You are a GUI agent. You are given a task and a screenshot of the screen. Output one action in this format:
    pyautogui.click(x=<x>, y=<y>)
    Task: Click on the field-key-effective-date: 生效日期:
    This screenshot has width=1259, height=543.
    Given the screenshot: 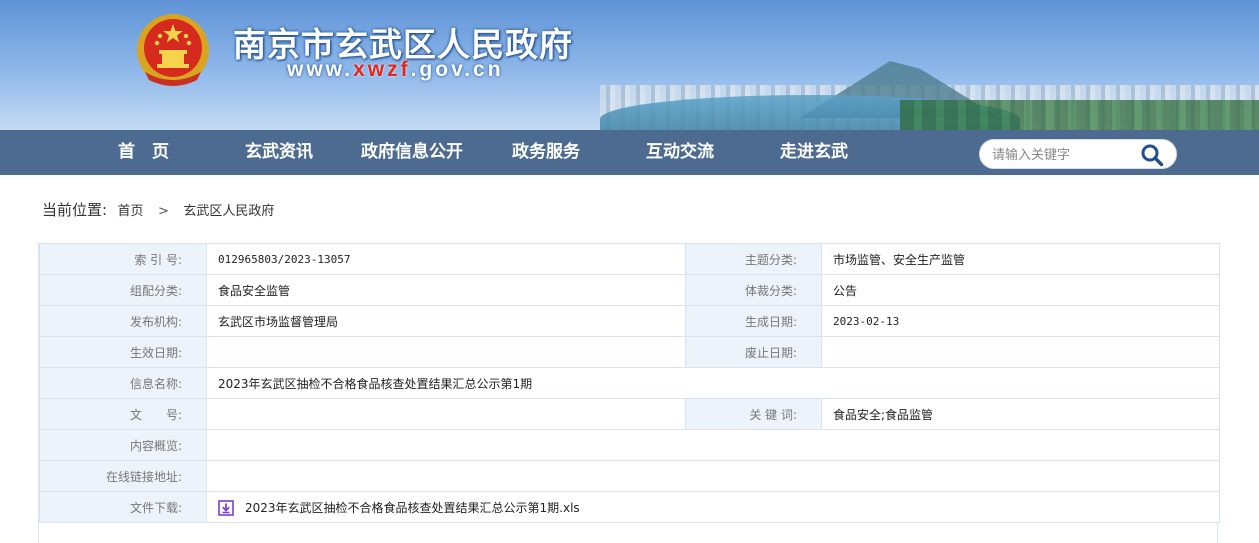 What is the action you would take?
    pyautogui.click(x=123, y=352)
    